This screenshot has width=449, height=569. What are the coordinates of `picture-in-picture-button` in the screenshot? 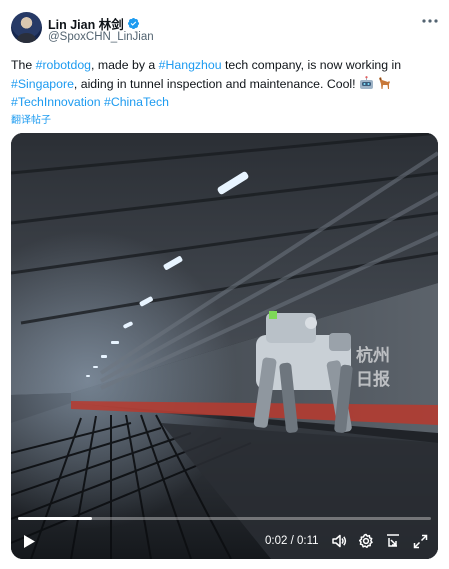 It's located at (393, 541).